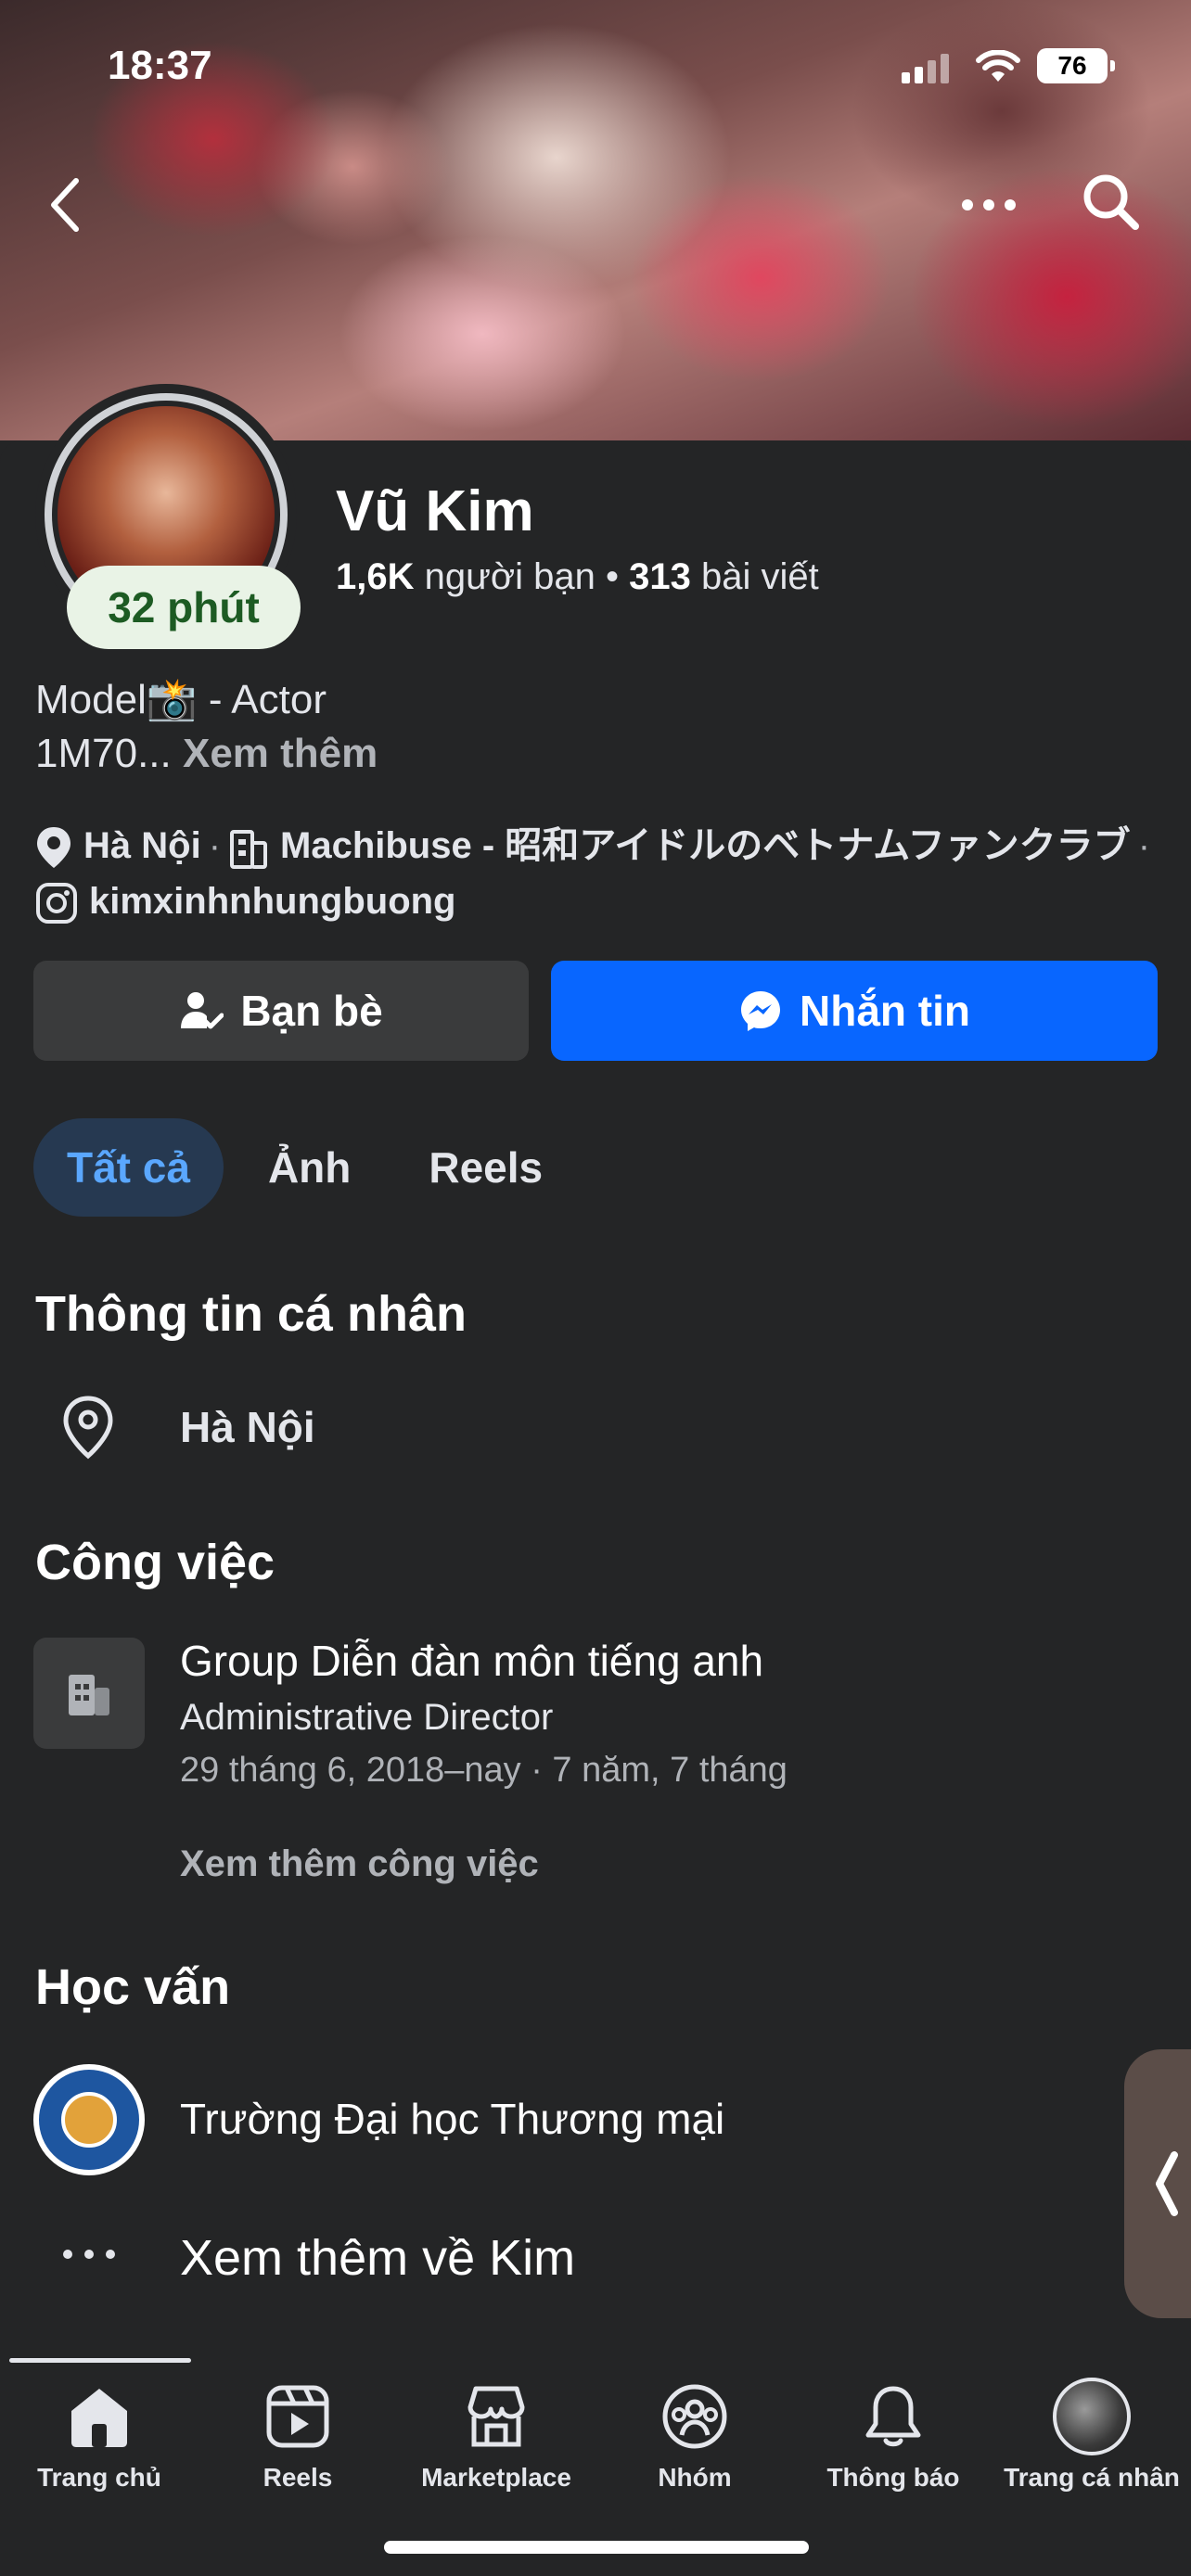  I want to click on nav-profile: Trang cá nhân, so click(1091, 2435).